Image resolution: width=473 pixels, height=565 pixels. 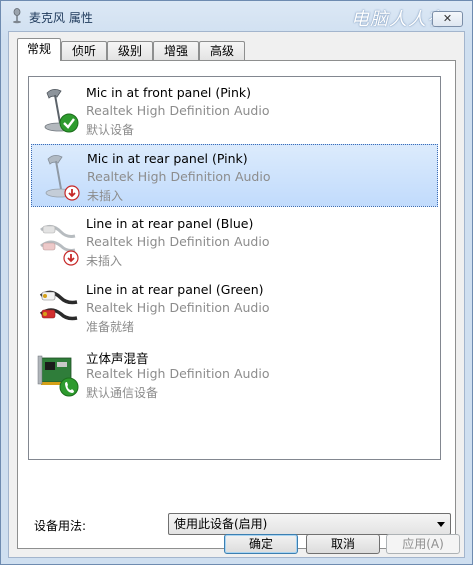 I want to click on cancel-button: 取消, so click(x=343, y=544).